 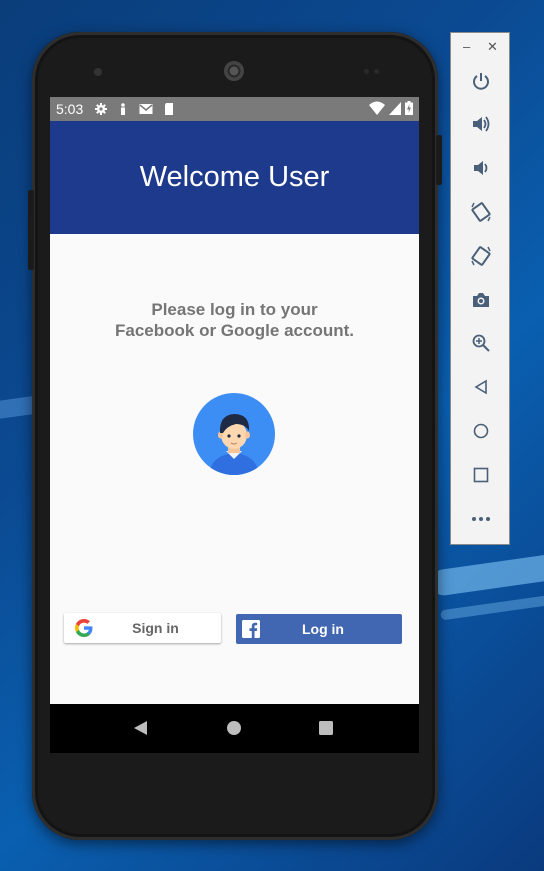 I want to click on avatar, so click(x=234, y=434).